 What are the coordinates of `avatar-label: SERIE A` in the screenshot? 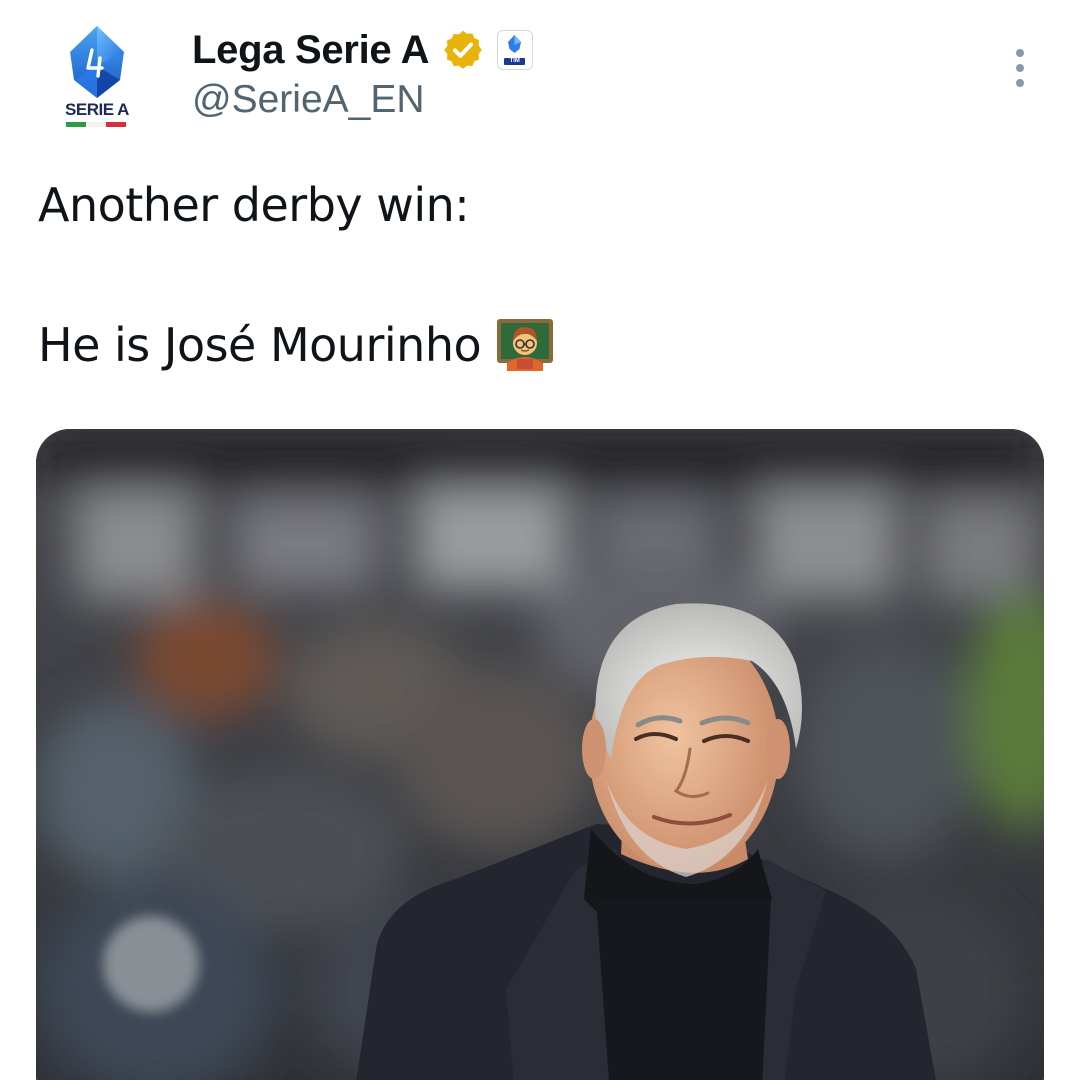 It's located at (97, 109).